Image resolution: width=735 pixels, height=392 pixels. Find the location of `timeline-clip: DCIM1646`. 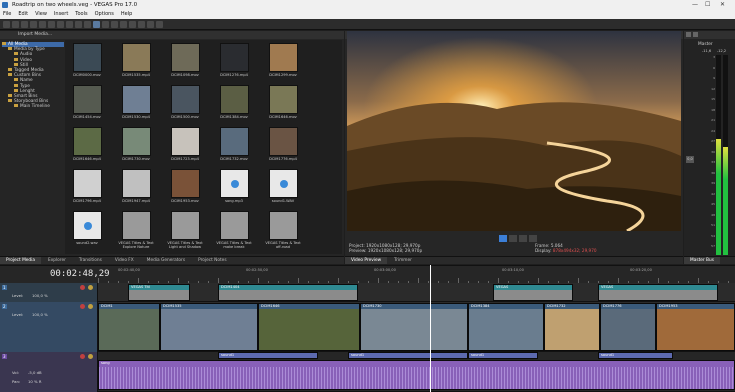

timeline-clip: DCIM1646 is located at coordinates (309, 327).